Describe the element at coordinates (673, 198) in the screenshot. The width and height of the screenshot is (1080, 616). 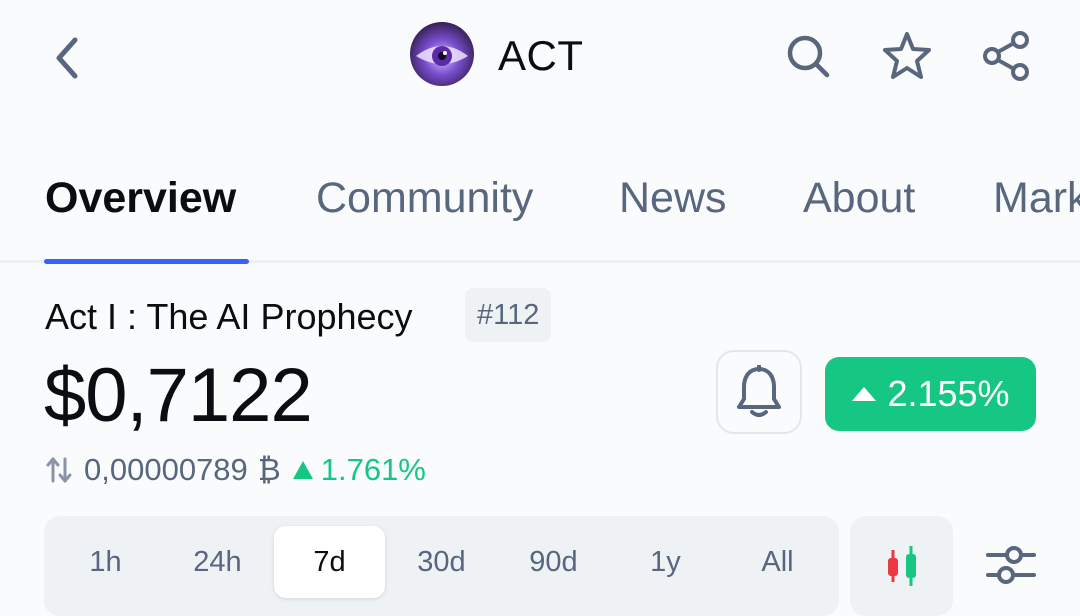
I see `tab-news: News` at that location.